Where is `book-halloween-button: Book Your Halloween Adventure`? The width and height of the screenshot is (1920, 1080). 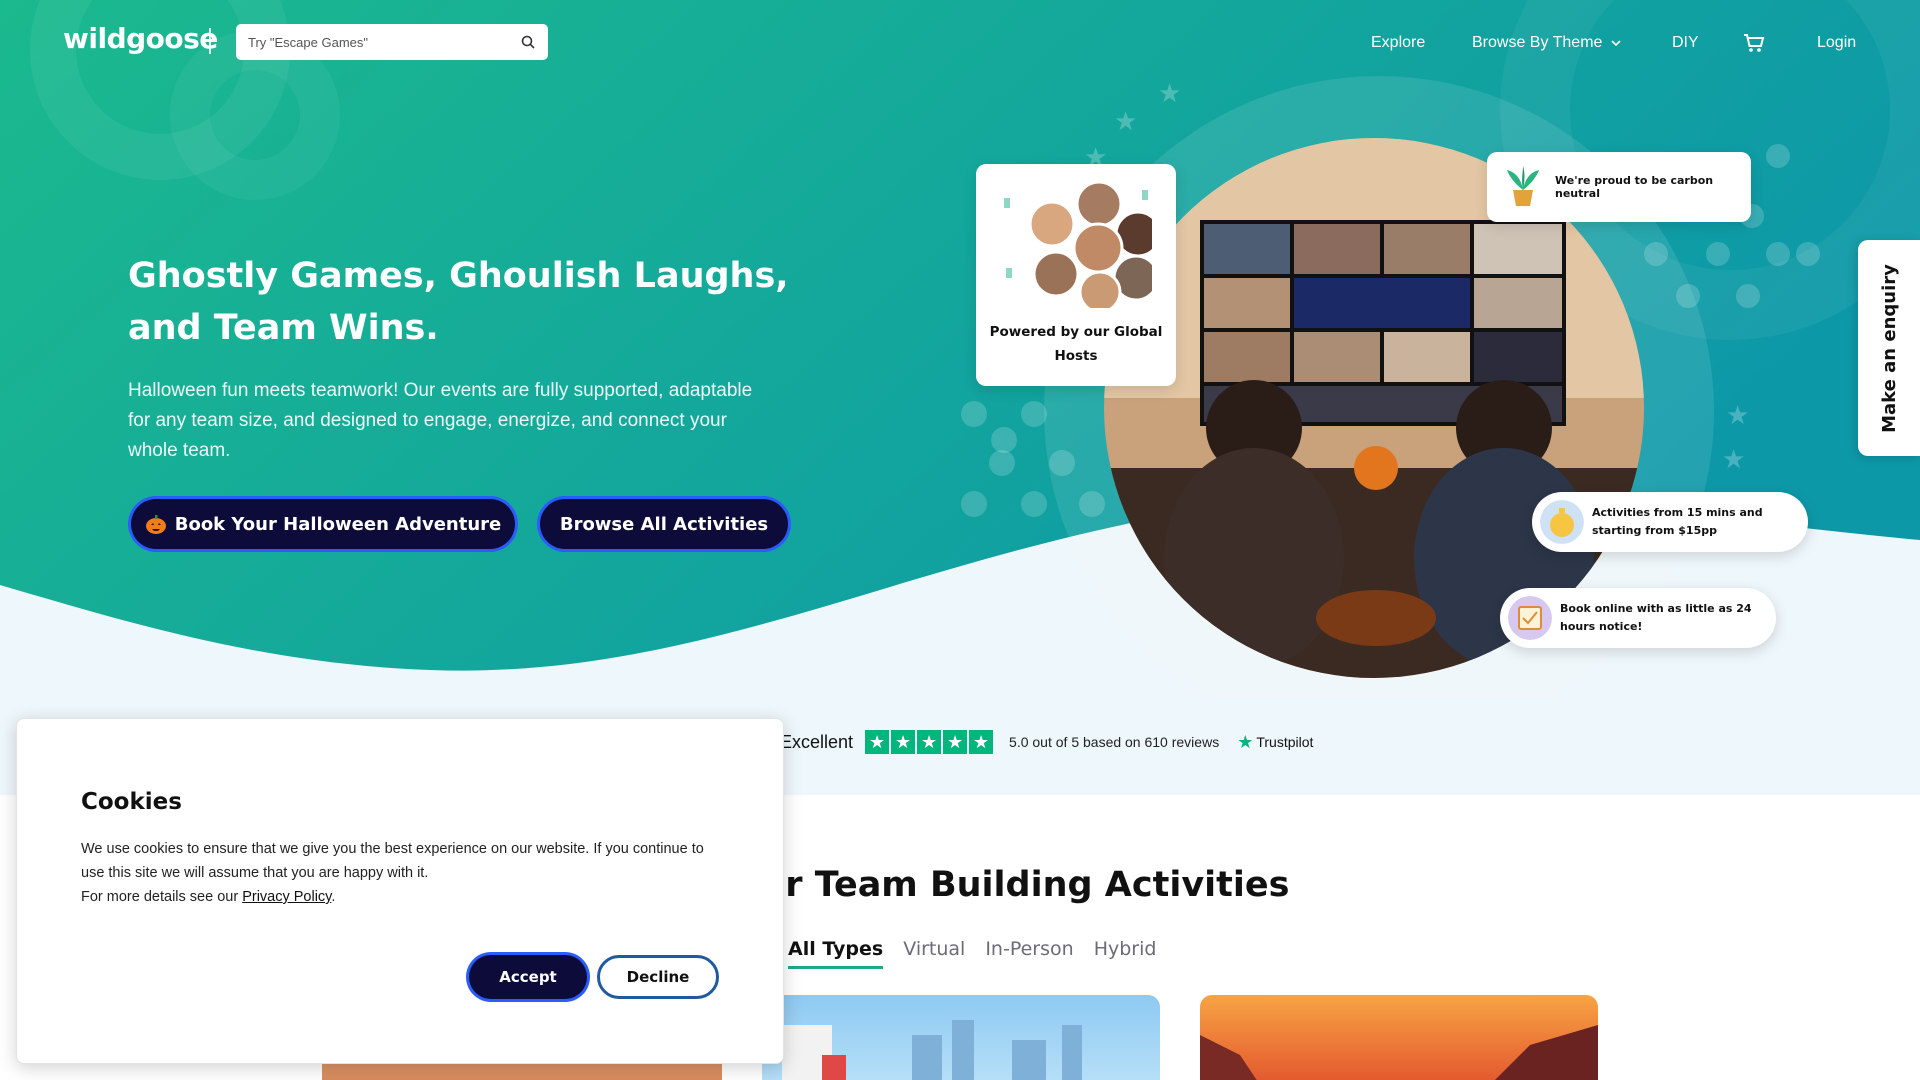 book-halloween-button: Book Your Halloween Adventure is located at coordinates (323, 524).